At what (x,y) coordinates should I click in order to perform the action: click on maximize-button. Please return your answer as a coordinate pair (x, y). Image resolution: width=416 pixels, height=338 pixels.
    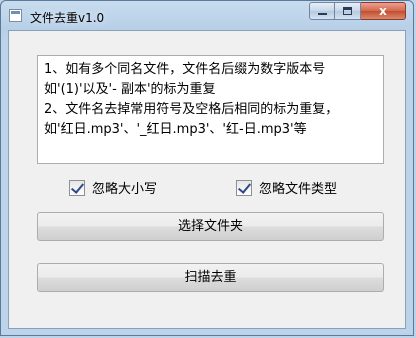
    Looking at the image, I should click on (348, 11).